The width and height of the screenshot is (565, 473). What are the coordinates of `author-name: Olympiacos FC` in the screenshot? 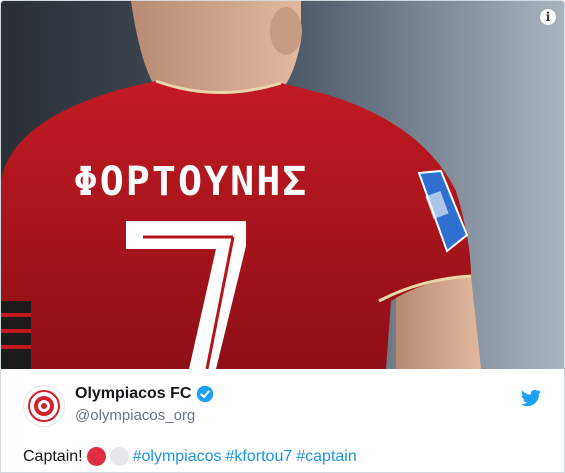 It's located at (133, 394).